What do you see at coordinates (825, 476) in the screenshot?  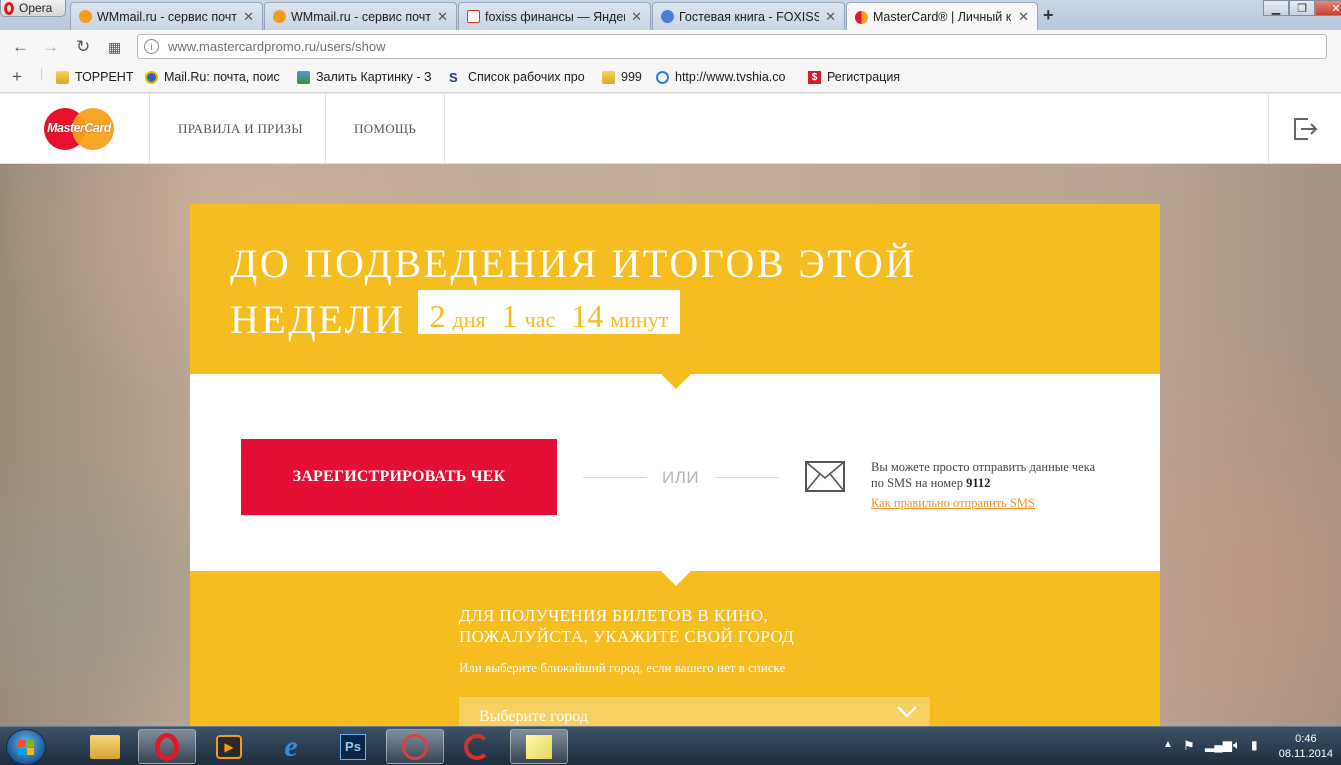 I see `envelope-icon` at bounding box center [825, 476].